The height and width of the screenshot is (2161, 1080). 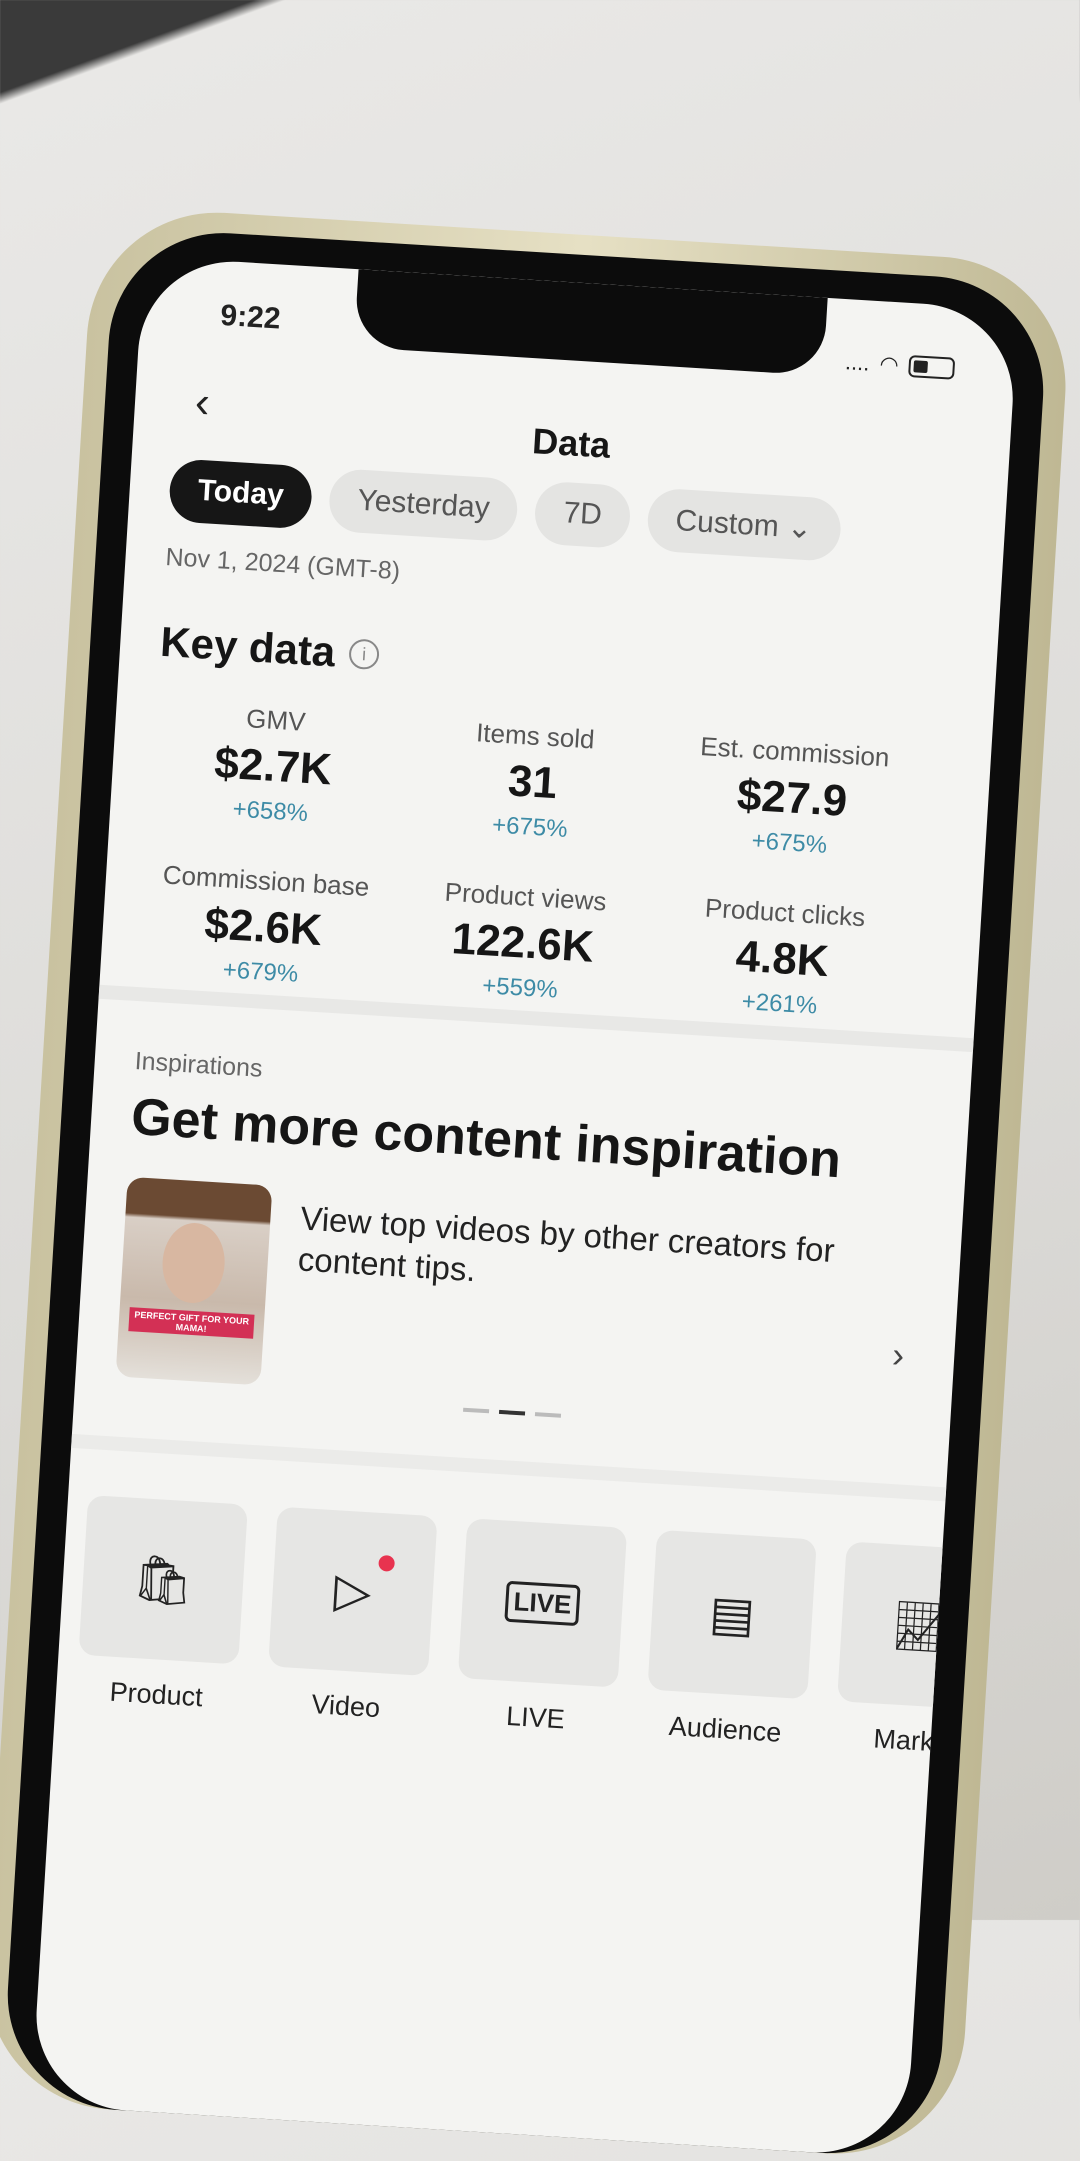 What do you see at coordinates (932, 367) in the screenshot?
I see `battery-icon` at bounding box center [932, 367].